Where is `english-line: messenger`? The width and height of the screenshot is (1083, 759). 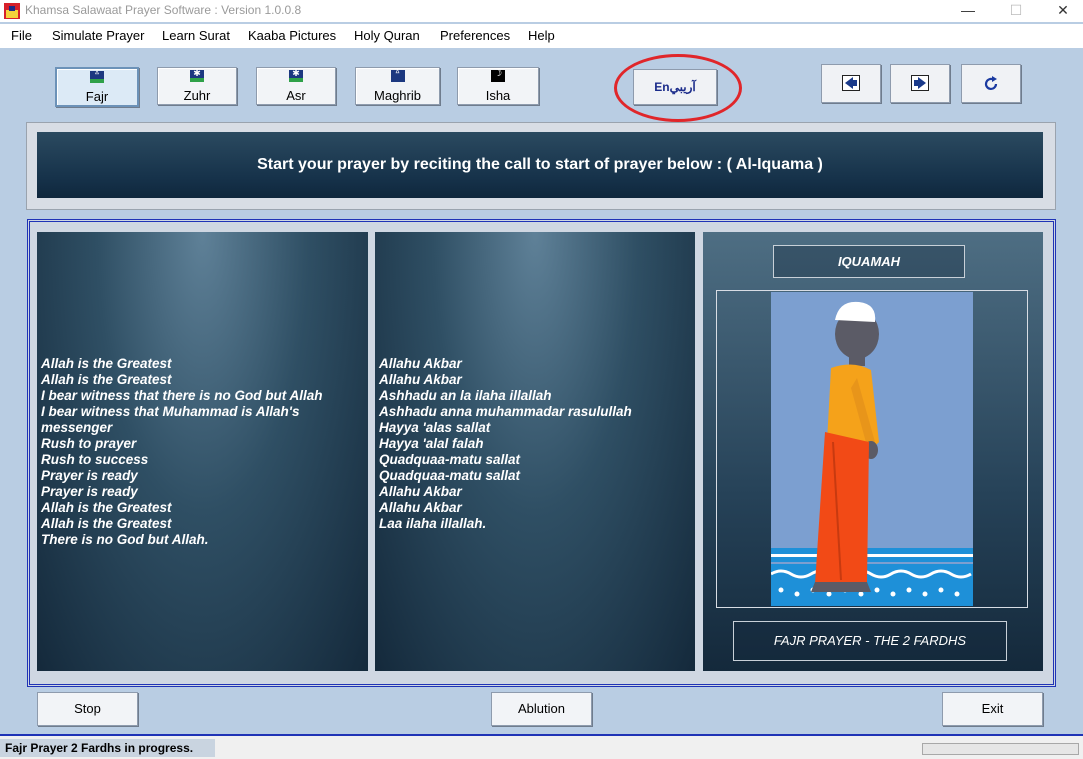 english-line: messenger is located at coordinates (77, 427).